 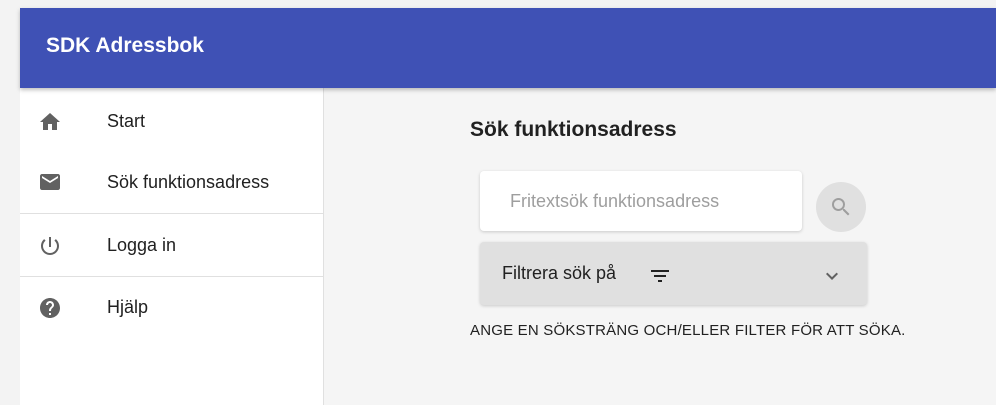 I want to click on search-input, so click(x=650, y=201).